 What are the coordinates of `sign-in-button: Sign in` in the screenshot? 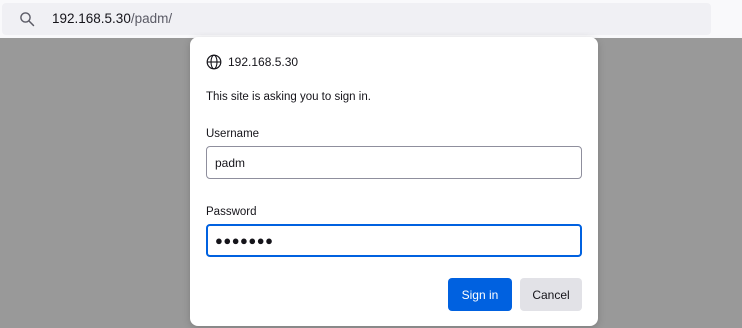 It's located at (480, 294).